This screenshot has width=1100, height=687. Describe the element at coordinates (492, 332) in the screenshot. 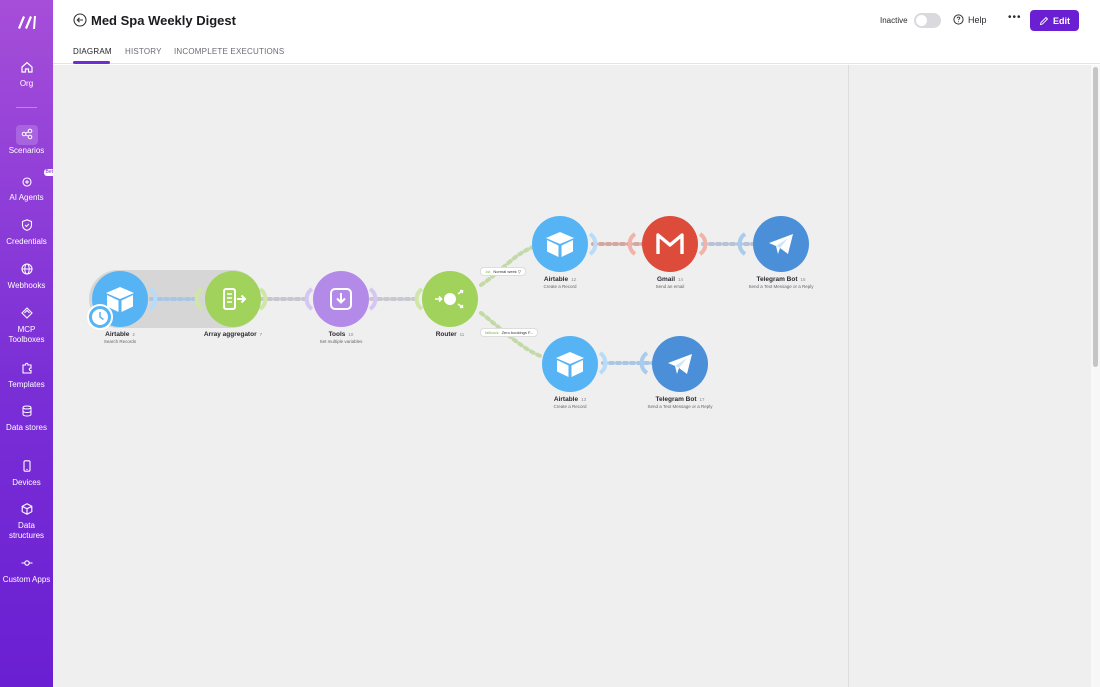

I see `route-order: fallback` at that location.